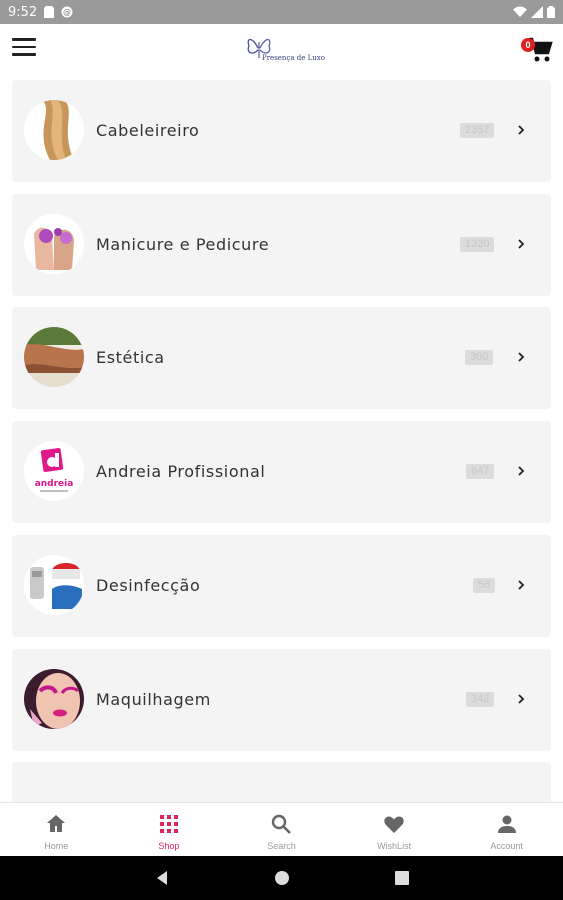  Describe the element at coordinates (281, 245) in the screenshot. I see `category-card-manicure-pedicure: Manicure e Pedicure 1320` at that location.